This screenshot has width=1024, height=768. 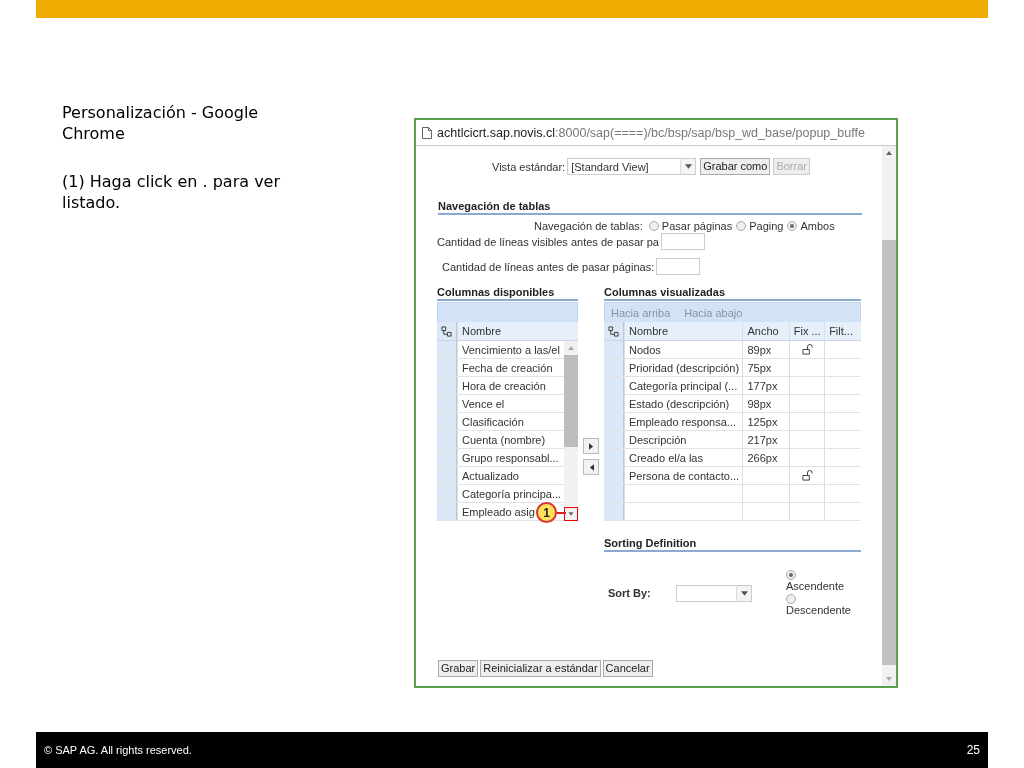 What do you see at coordinates (548, 241) in the screenshot?
I see `field-label: Cantidad de líneas visibles antes de pasar pa` at bounding box center [548, 241].